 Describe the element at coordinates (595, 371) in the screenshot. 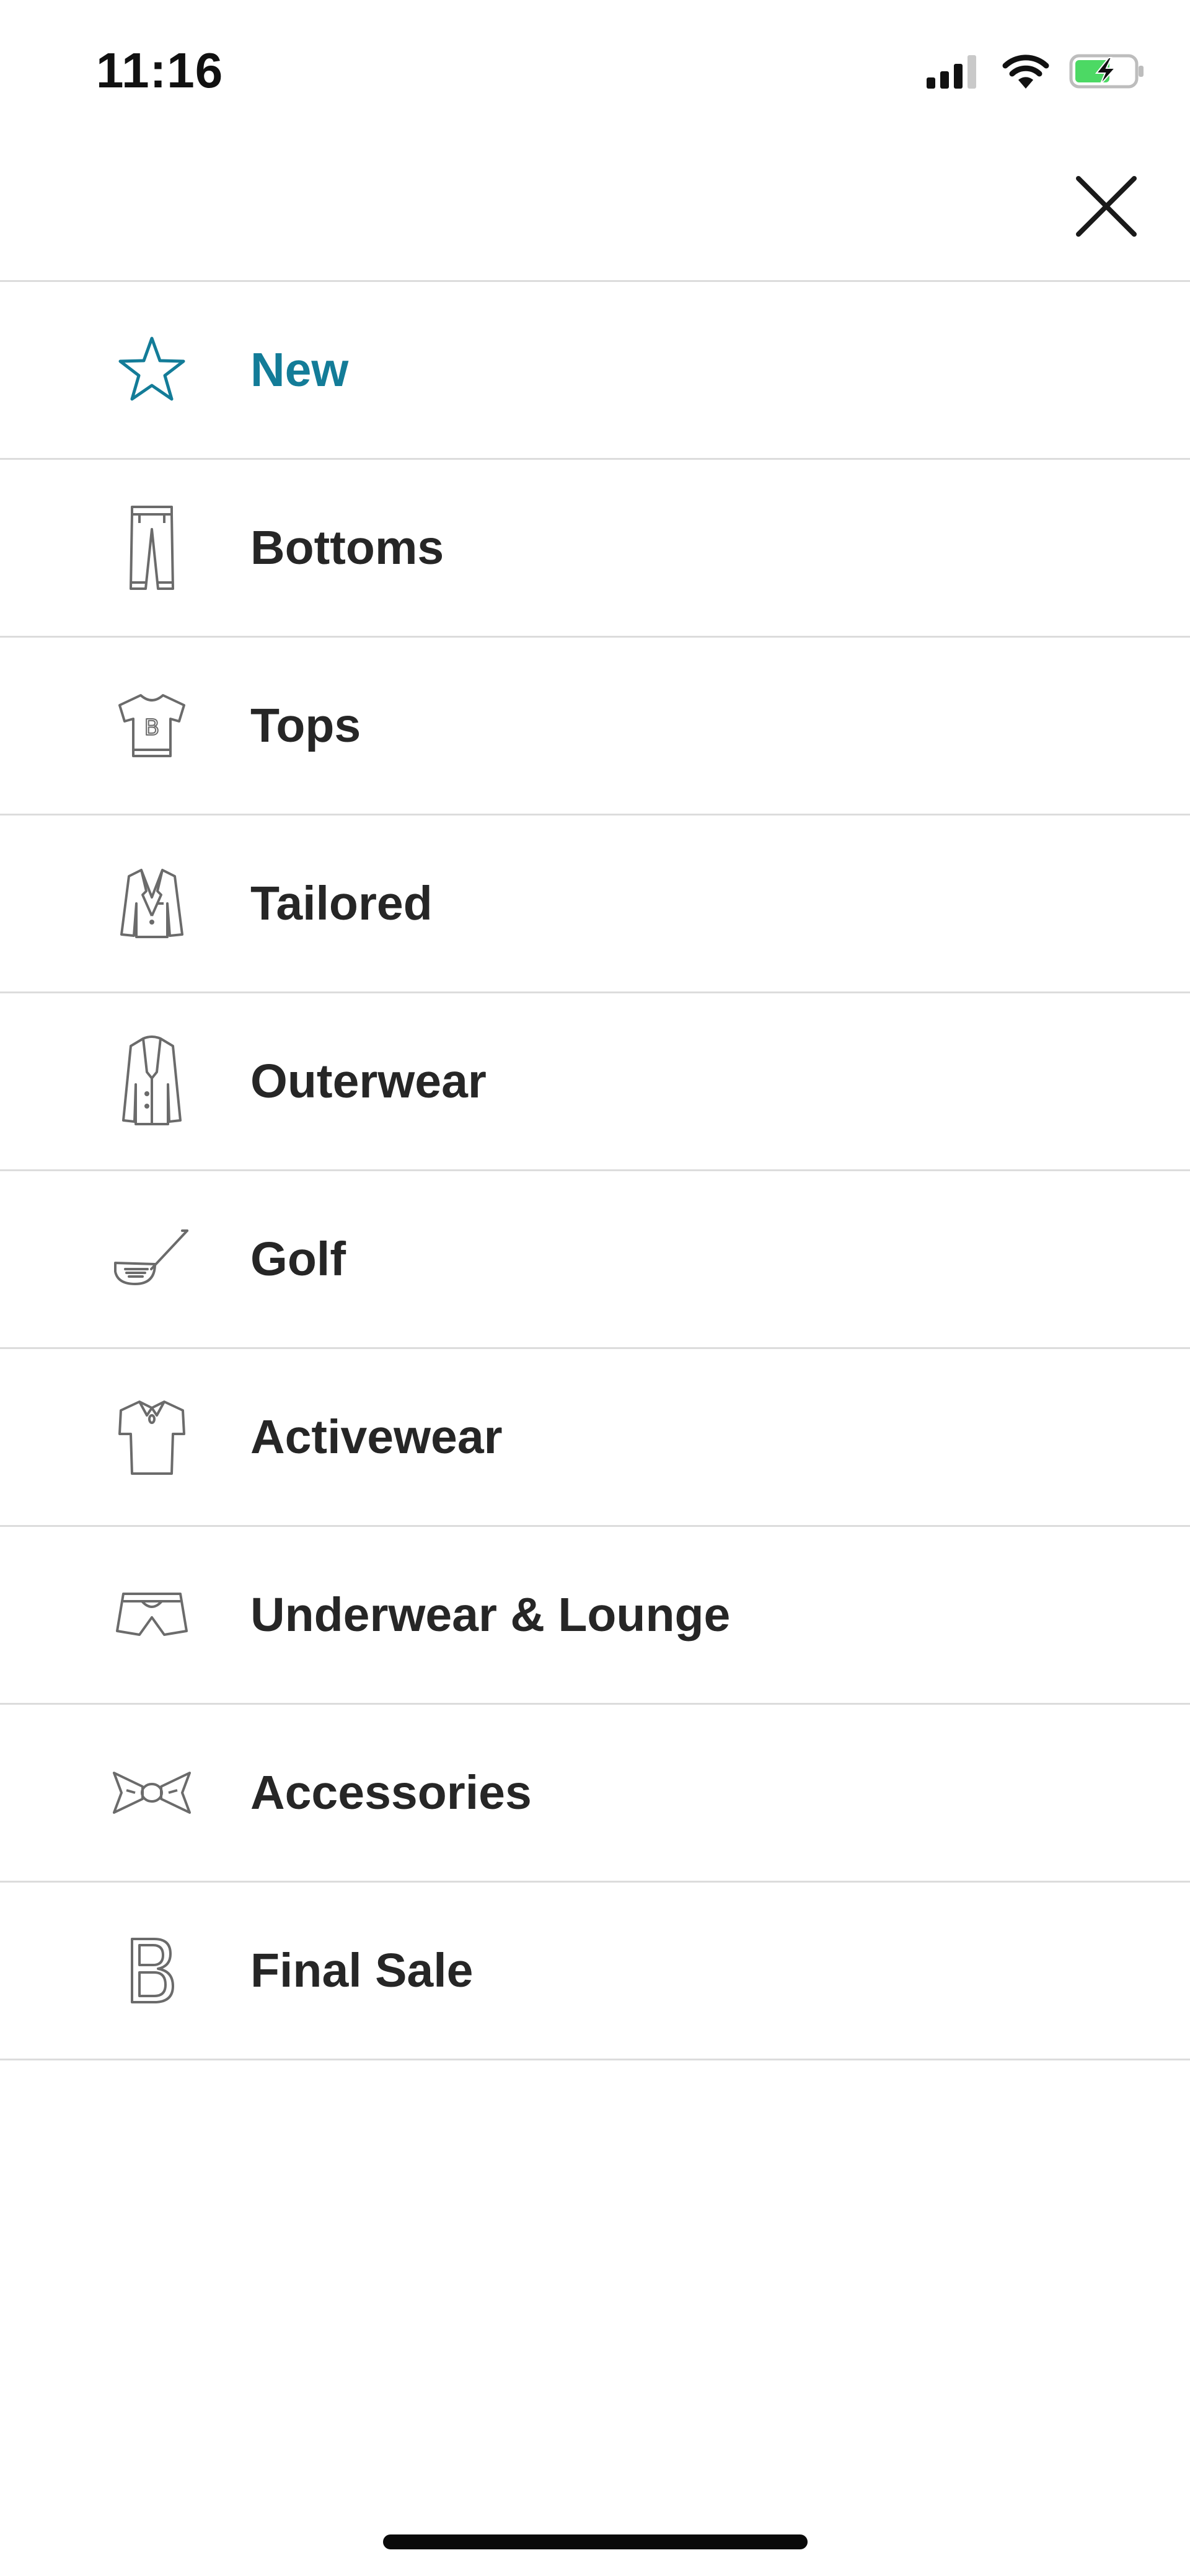

I see `menu-item-new: New` at that location.